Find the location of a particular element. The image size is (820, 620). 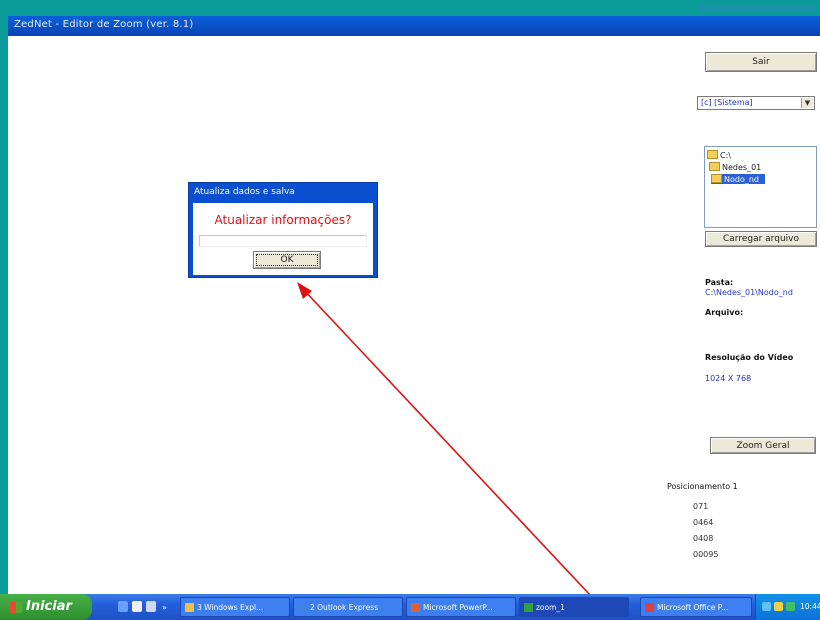

office-icon is located at coordinates (649, 607).